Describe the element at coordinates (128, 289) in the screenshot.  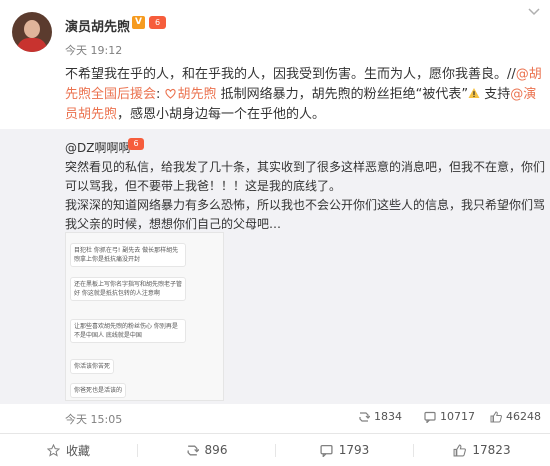
I see `message-bubble: 还在黑板上写你名字指写和胡先煦老子管好 你这就是抵抗包转的人注意啊` at that location.